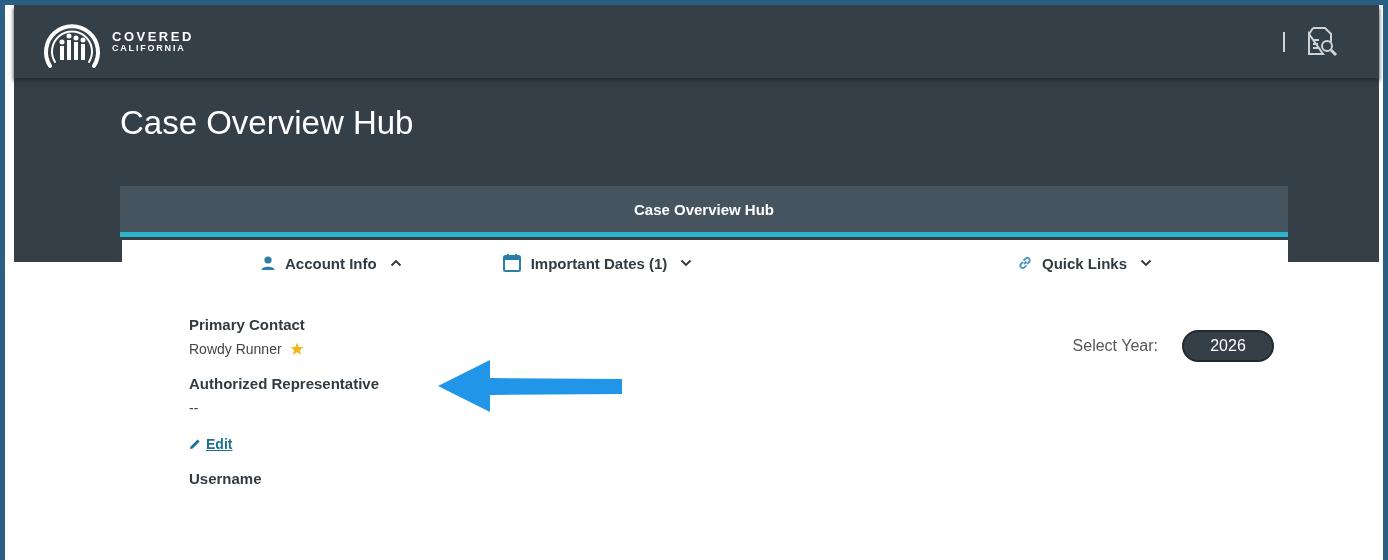  What do you see at coordinates (153, 36) in the screenshot?
I see `logo-wordmark: COVERED` at bounding box center [153, 36].